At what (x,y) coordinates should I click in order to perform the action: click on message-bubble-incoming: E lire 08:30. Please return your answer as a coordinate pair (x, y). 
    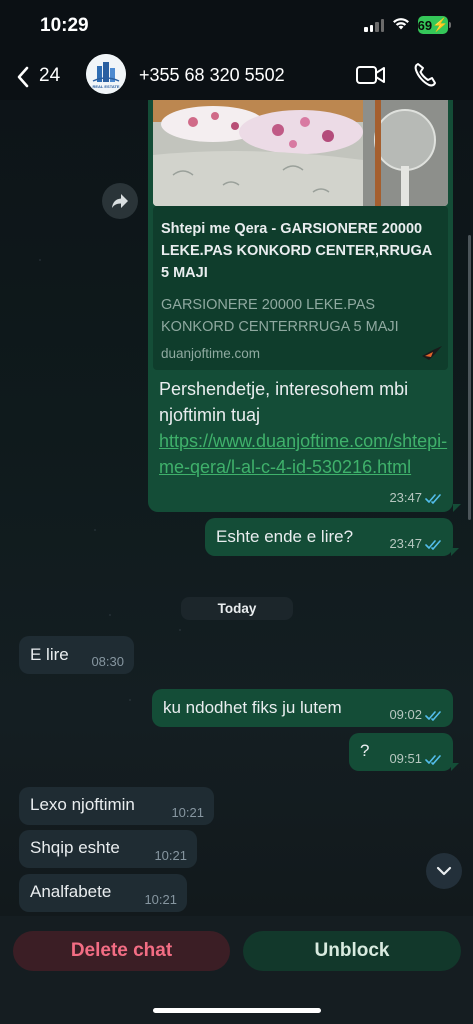
    Looking at the image, I should click on (76, 655).